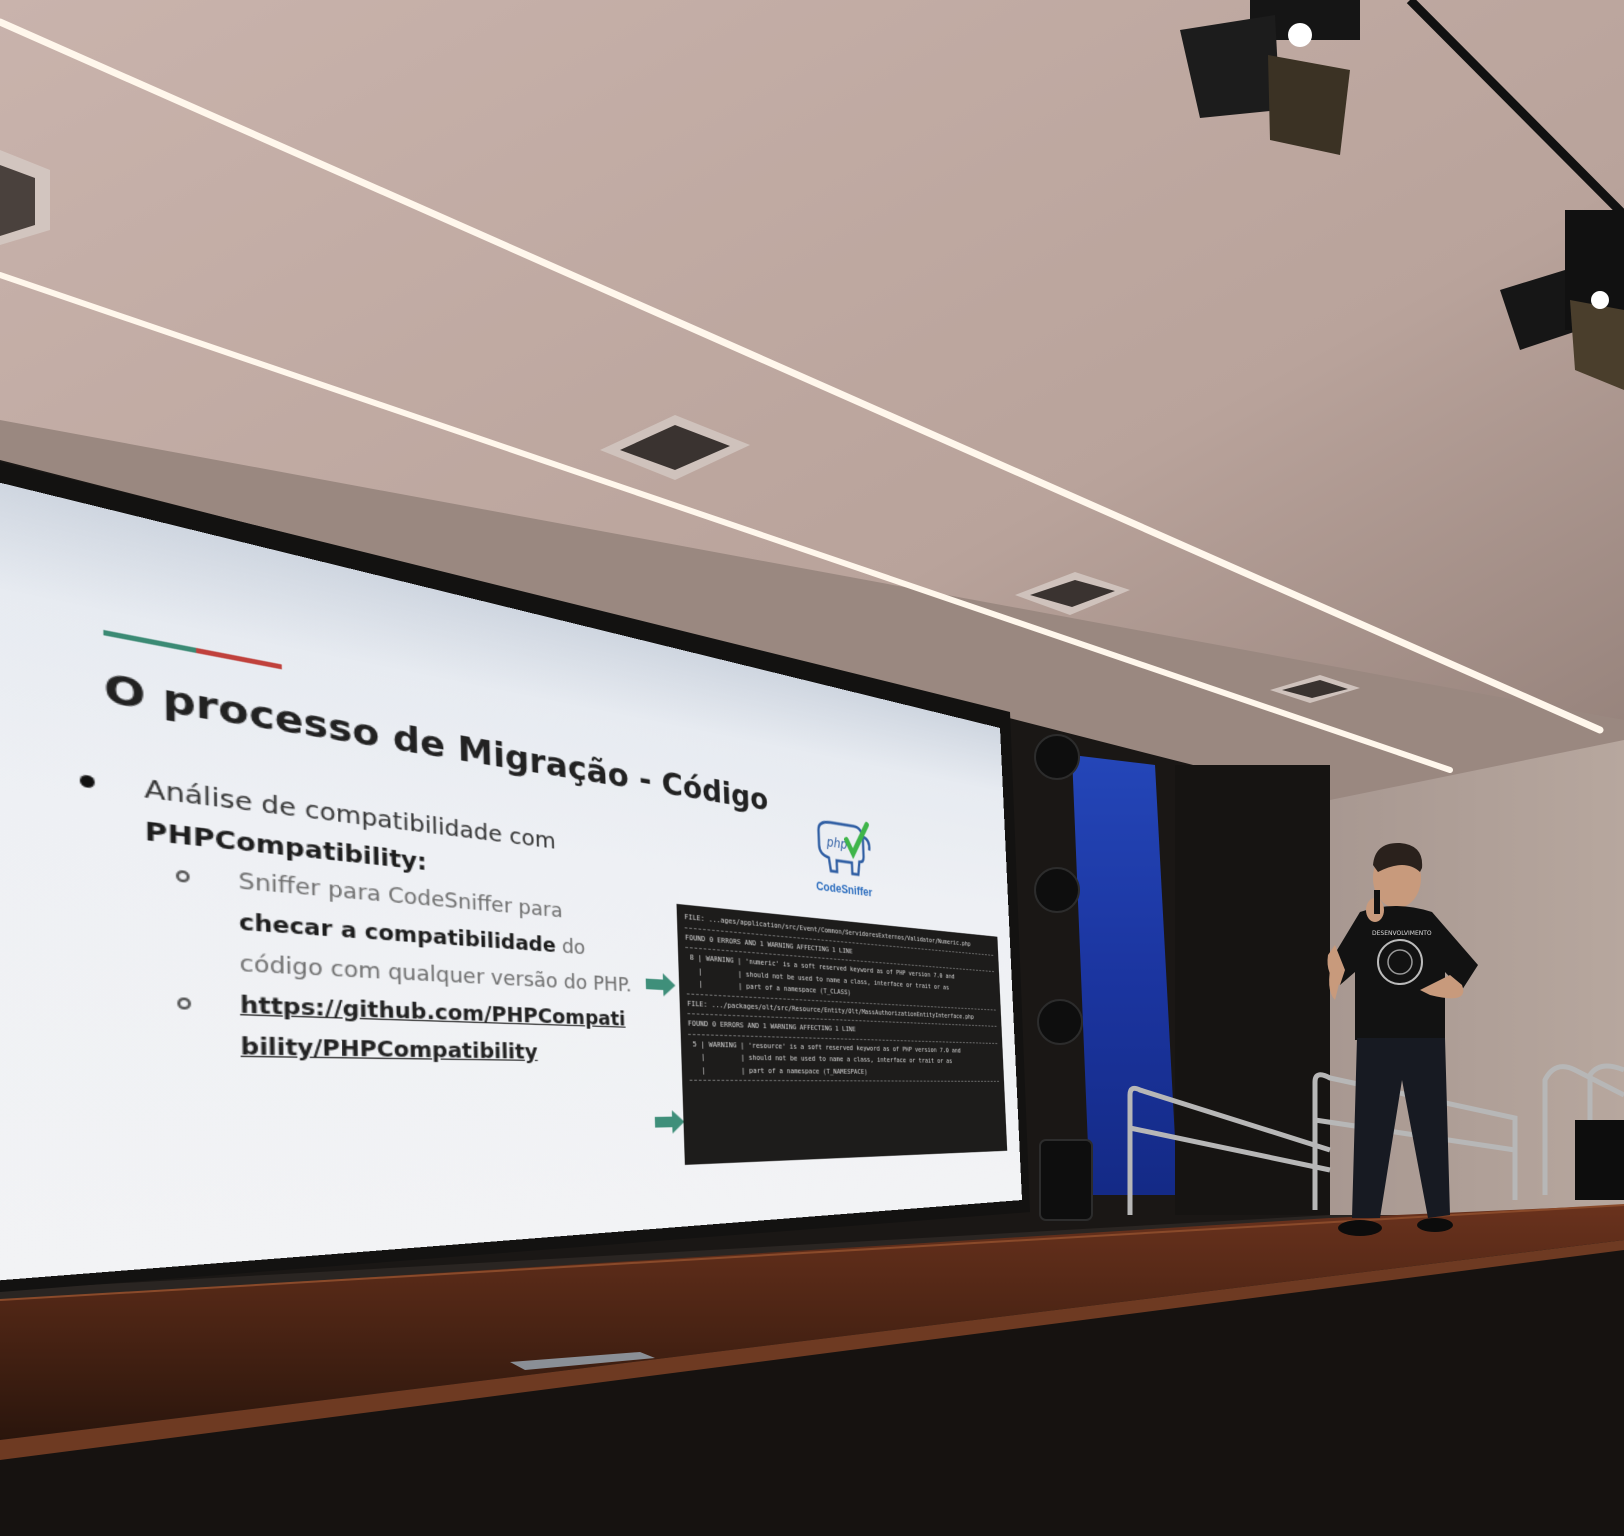  What do you see at coordinates (1066, 1180) in the screenshot?
I see `moving-head-light` at bounding box center [1066, 1180].